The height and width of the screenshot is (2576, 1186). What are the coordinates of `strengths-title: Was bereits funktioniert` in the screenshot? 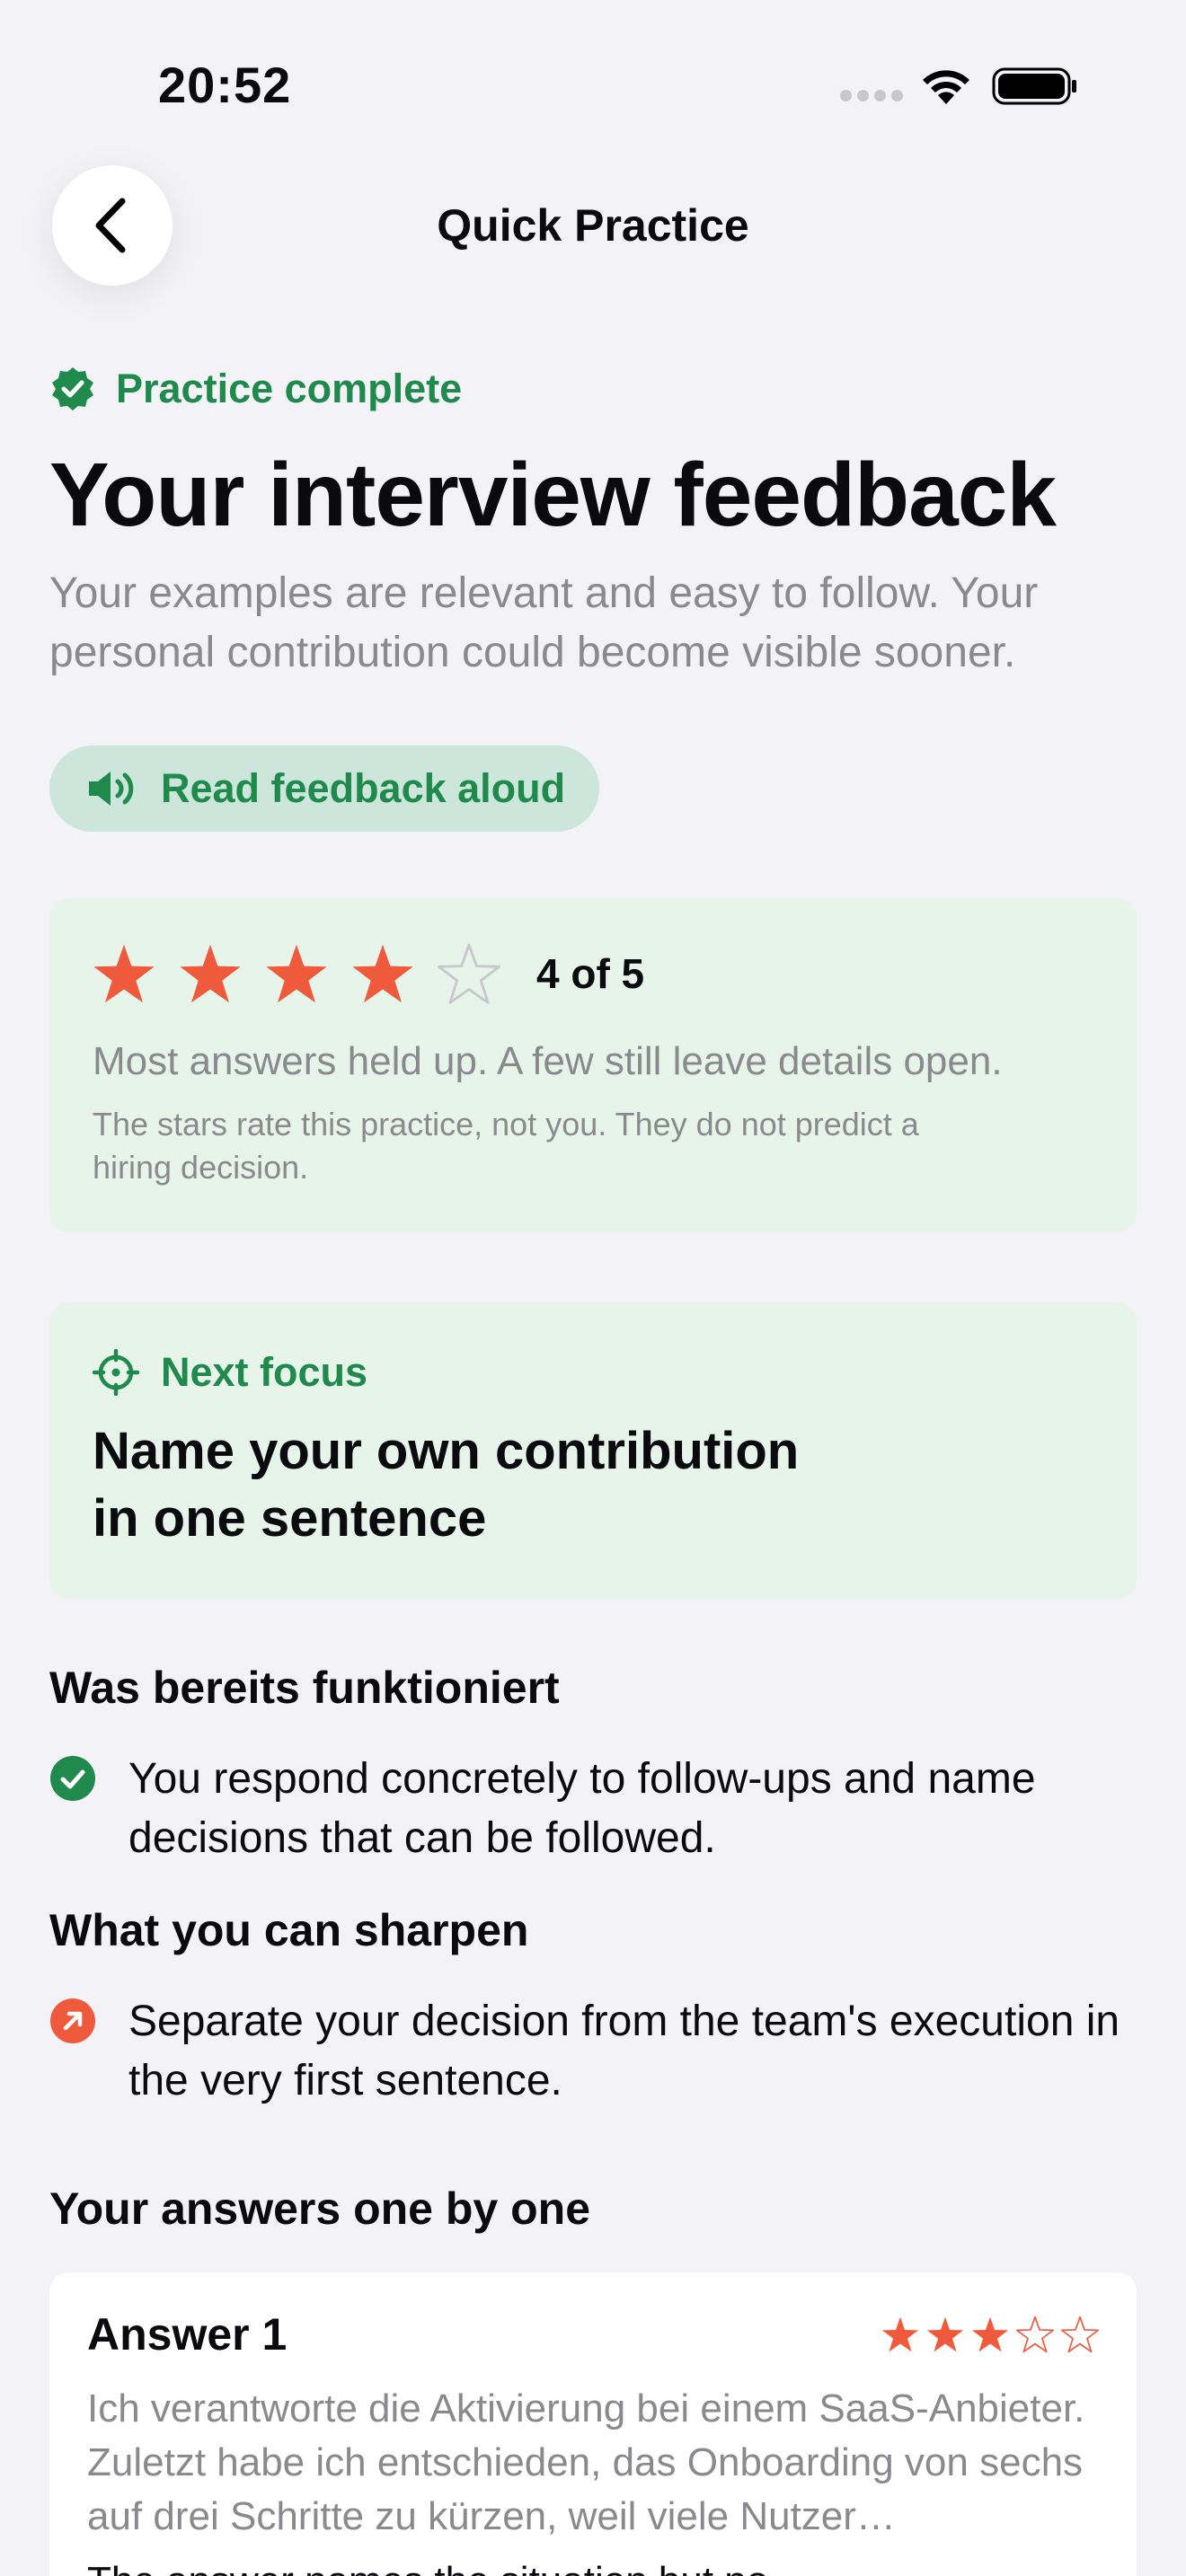 It's located at (304, 1688).